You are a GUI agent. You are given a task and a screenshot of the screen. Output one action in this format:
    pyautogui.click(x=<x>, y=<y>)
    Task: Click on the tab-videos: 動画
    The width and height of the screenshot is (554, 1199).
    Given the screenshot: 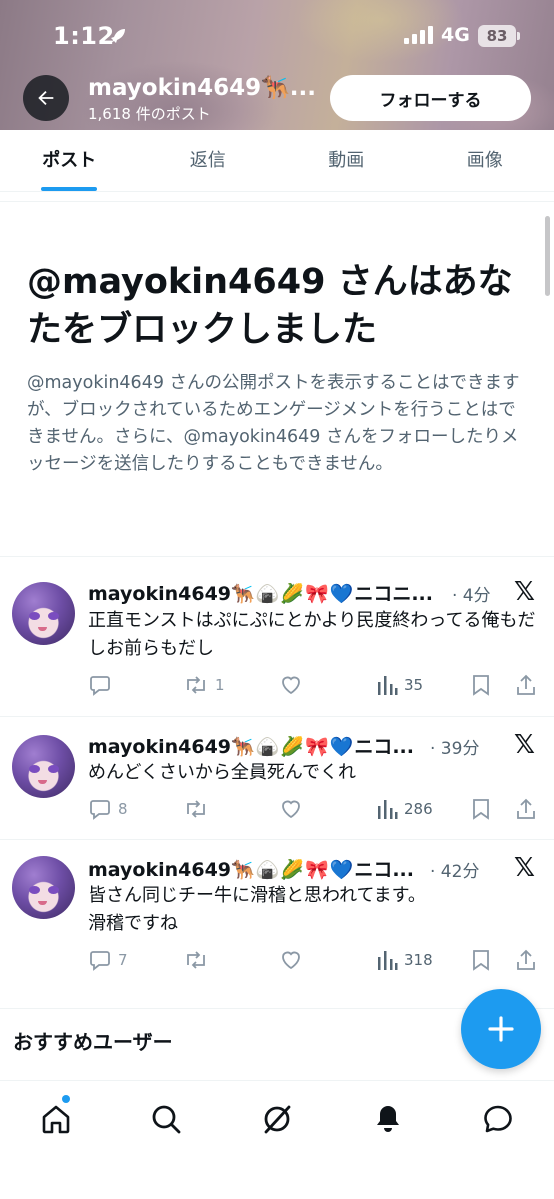 What is the action you would take?
    pyautogui.click(x=346, y=160)
    